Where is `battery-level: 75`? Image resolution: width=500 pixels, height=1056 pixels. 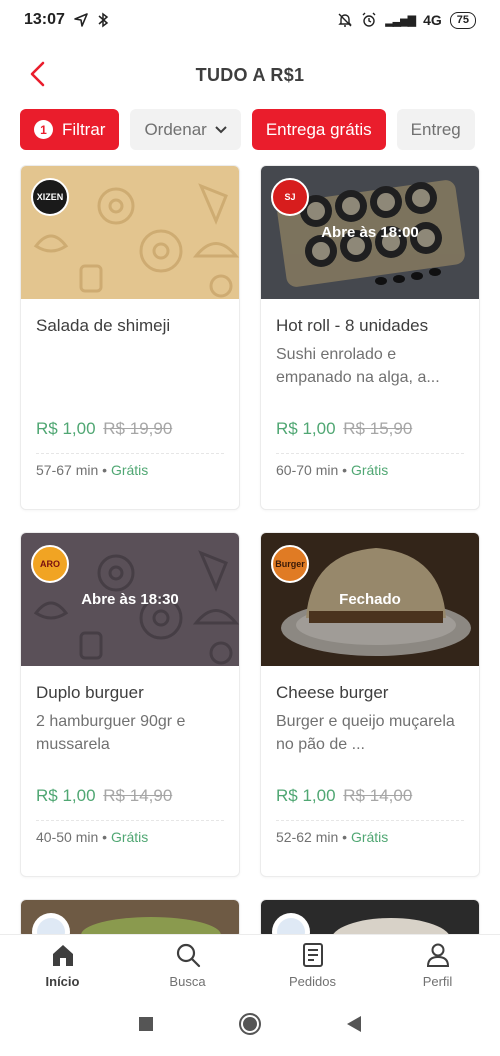
battery-level: 75 is located at coordinates (462, 20).